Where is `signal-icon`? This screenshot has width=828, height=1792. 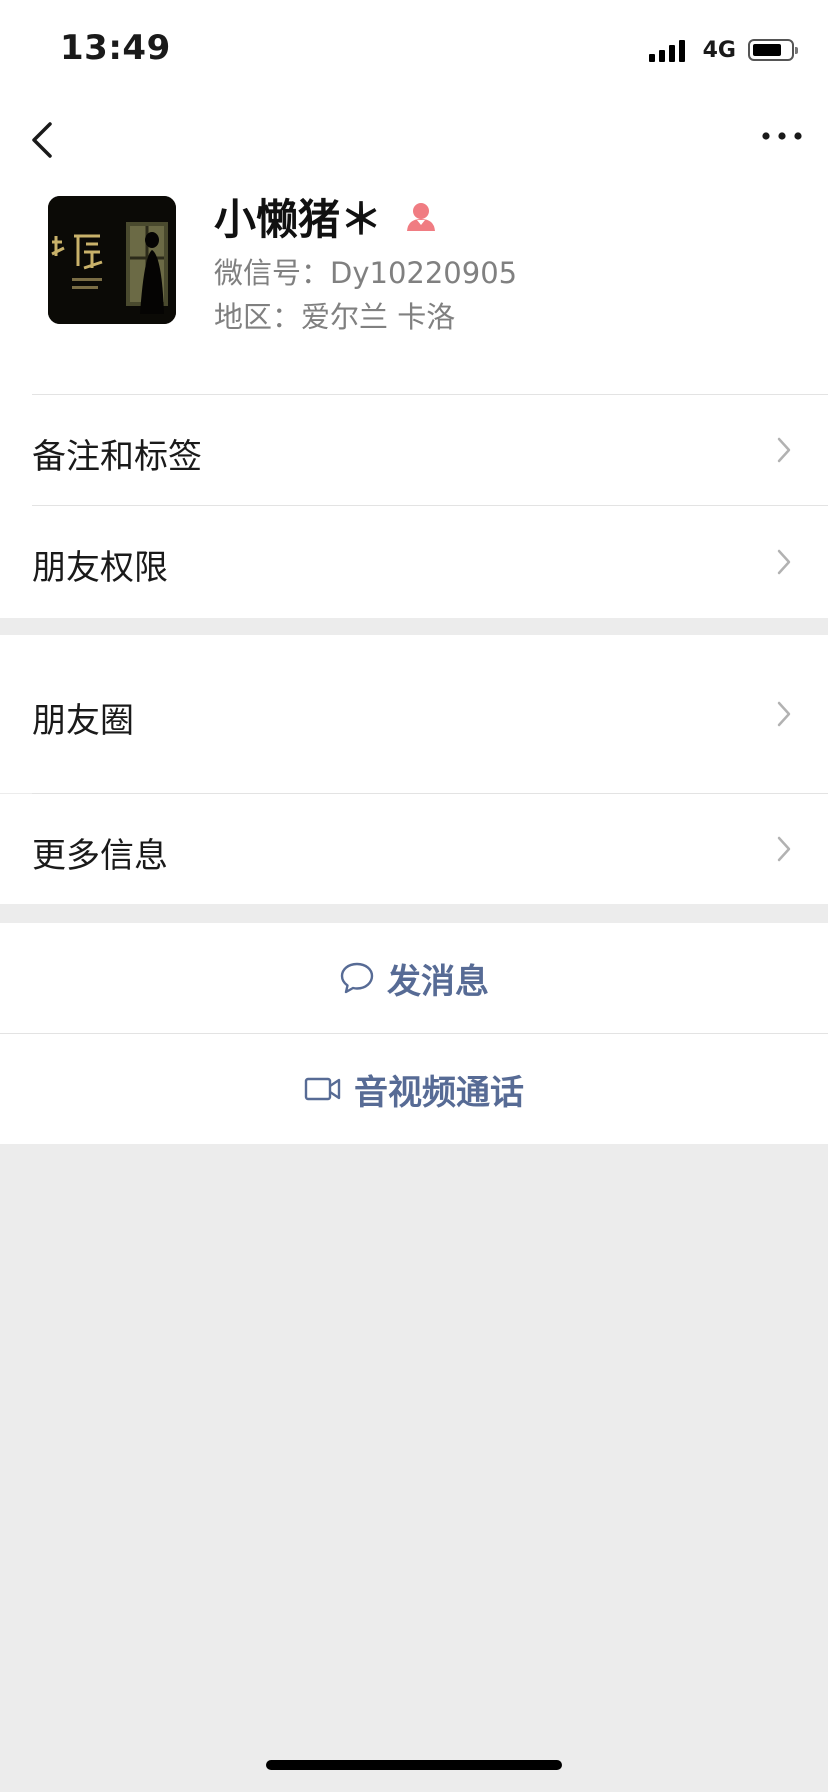 signal-icon is located at coordinates (666, 50).